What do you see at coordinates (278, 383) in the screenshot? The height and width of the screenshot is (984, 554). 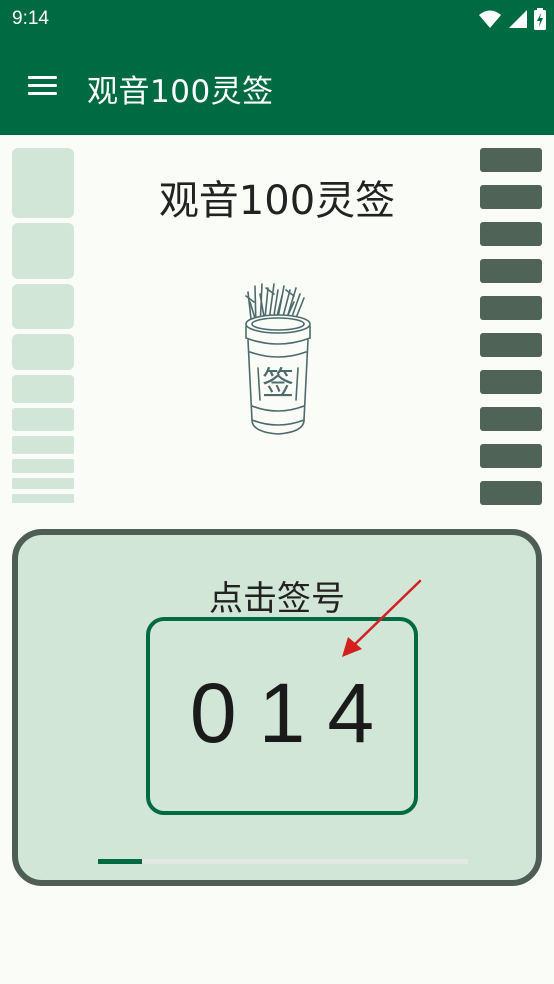 I see `tube-label: 签` at bounding box center [278, 383].